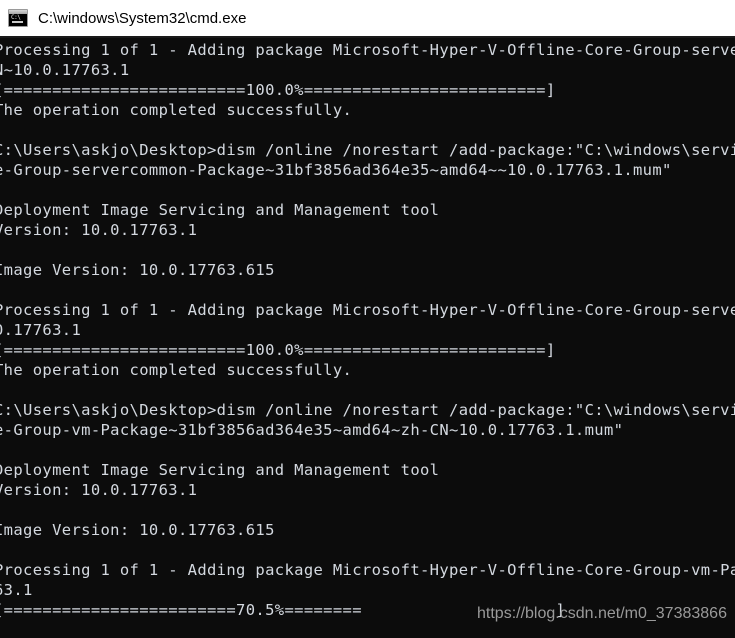  I want to click on cmd-icon-prompt-text: C:\, so click(16, 17).